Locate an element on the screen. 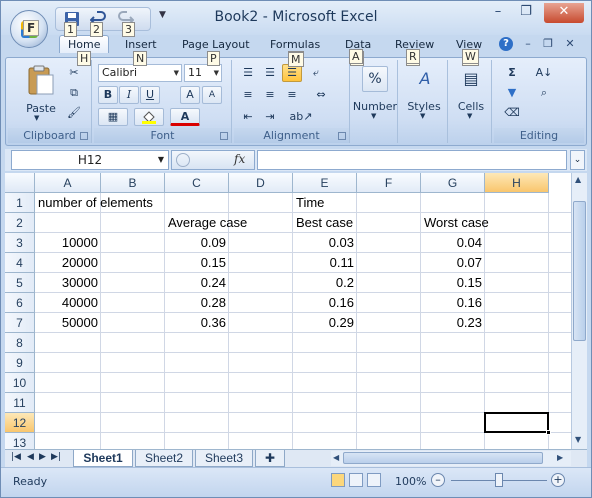 This screenshot has height=498, width=592. horizontal-scrollbar: ◀ ▶ is located at coordinates (451, 458).